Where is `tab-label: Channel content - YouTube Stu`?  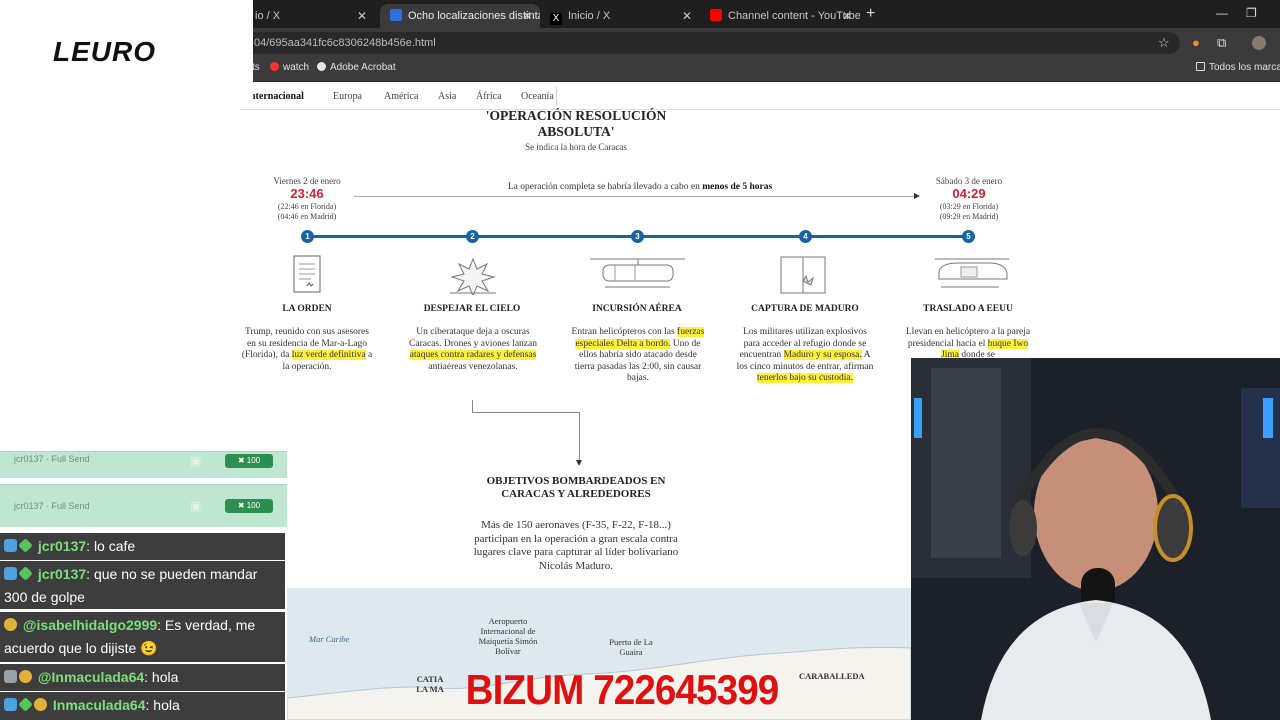 tab-label: Channel content - YouTube Stu is located at coordinates (794, 16).